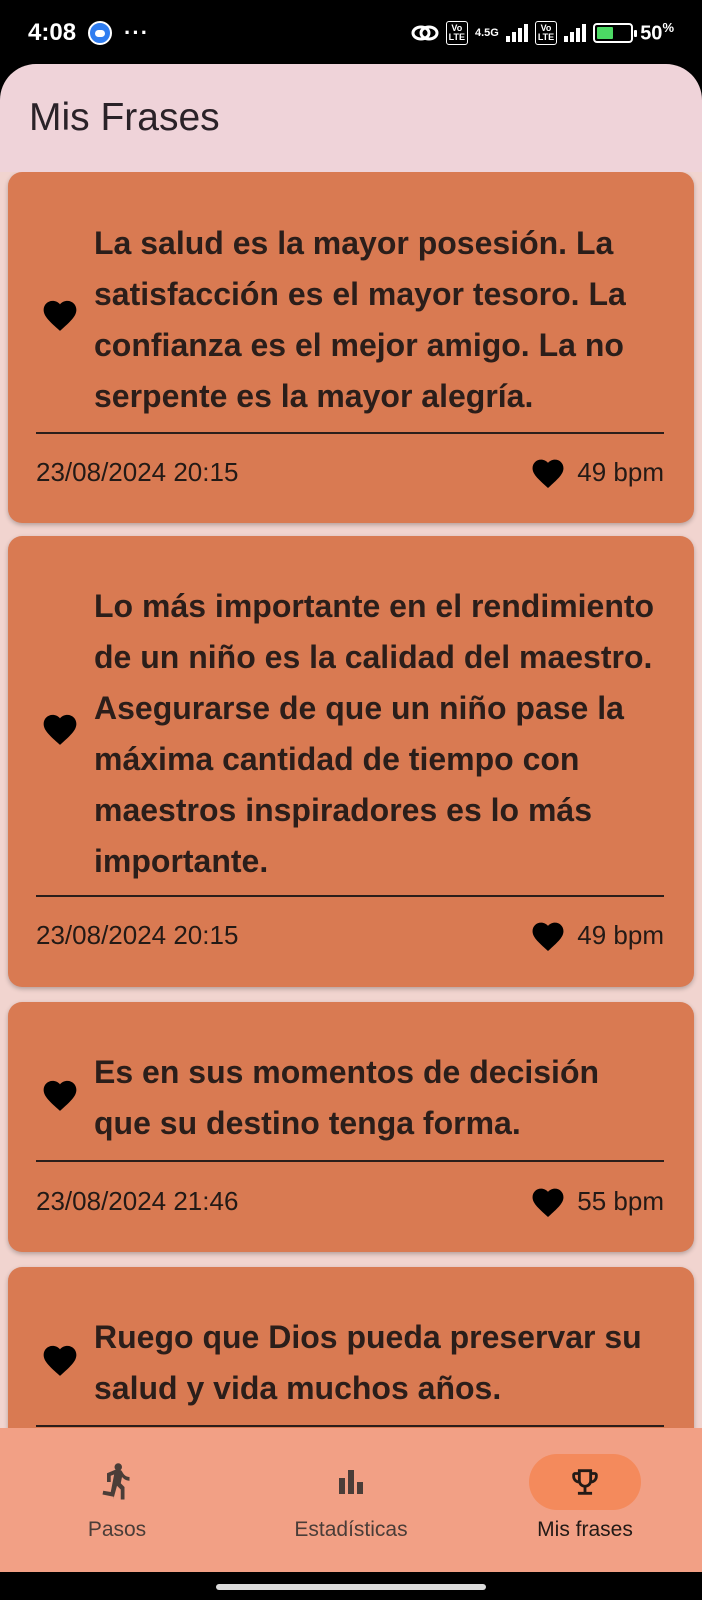 This screenshot has width=702, height=1600. I want to click on nav-item-estadisticas: Estadísticas, so click(351, 1500).